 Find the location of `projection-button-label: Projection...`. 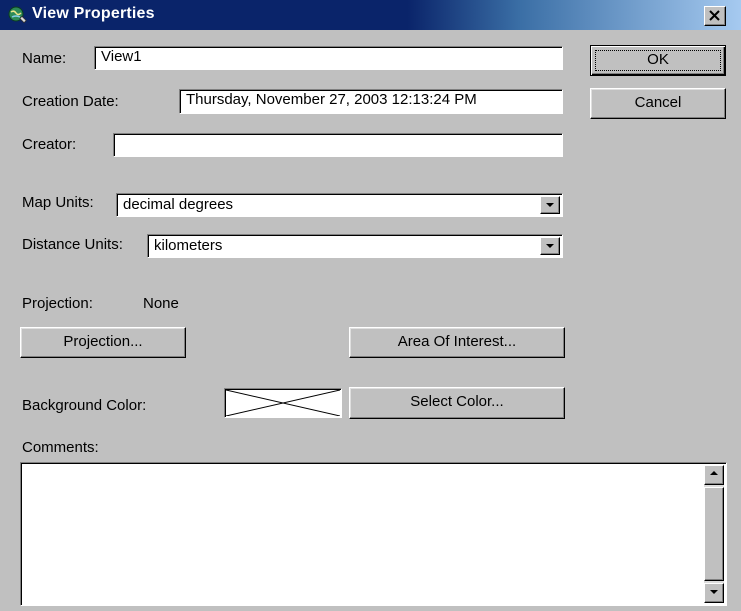

projection-button-label: Projection... is located at coordinates (103, 341).